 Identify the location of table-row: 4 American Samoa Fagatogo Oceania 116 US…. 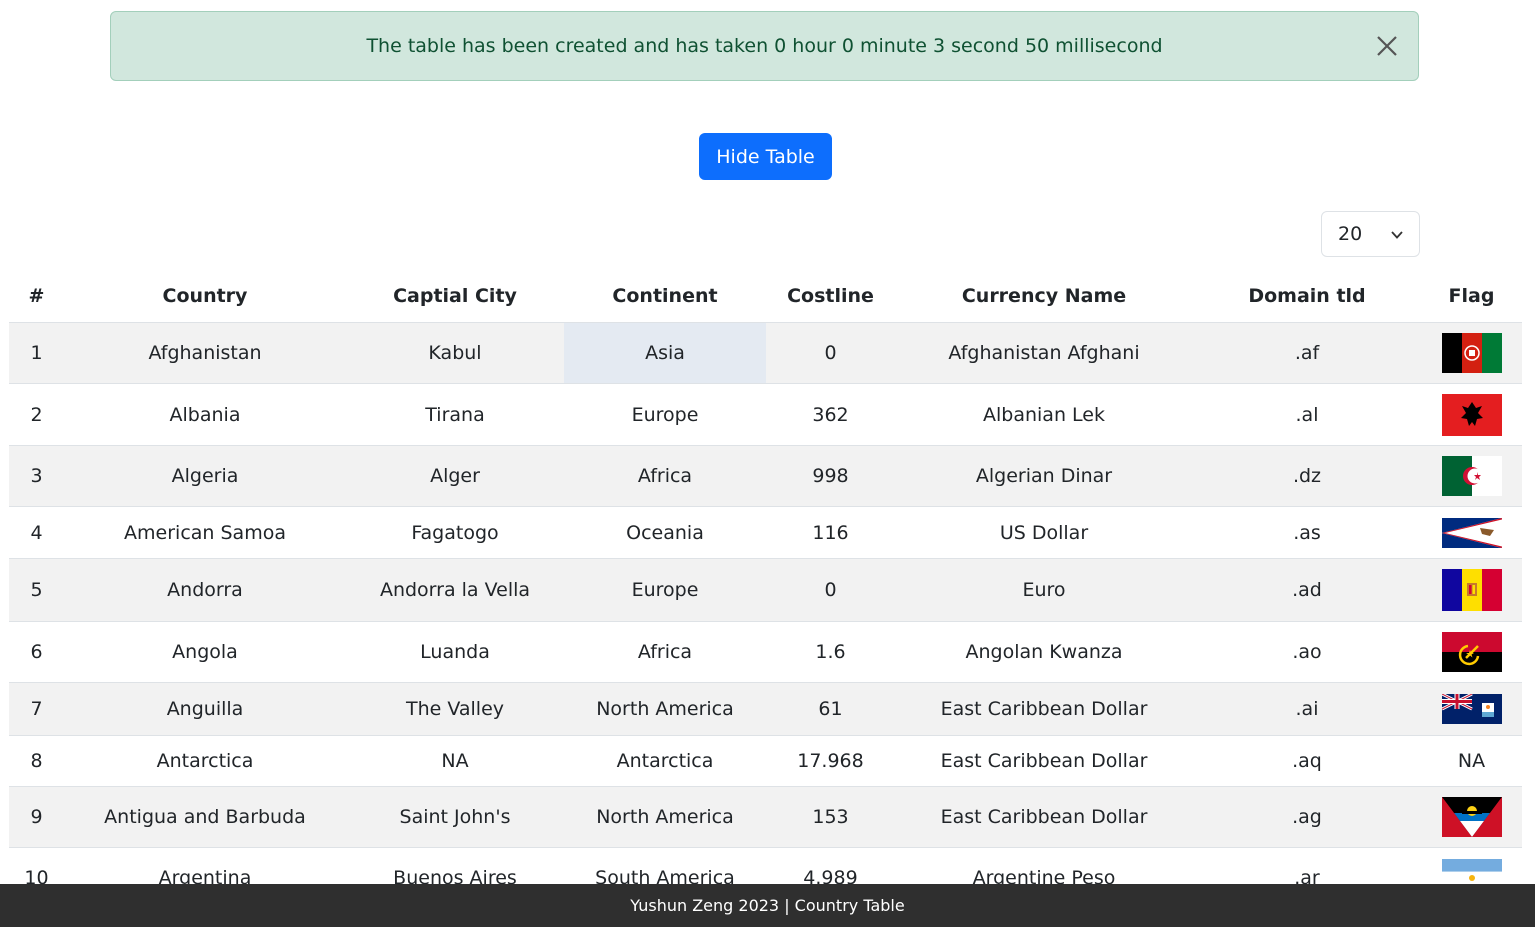
(765, 532).